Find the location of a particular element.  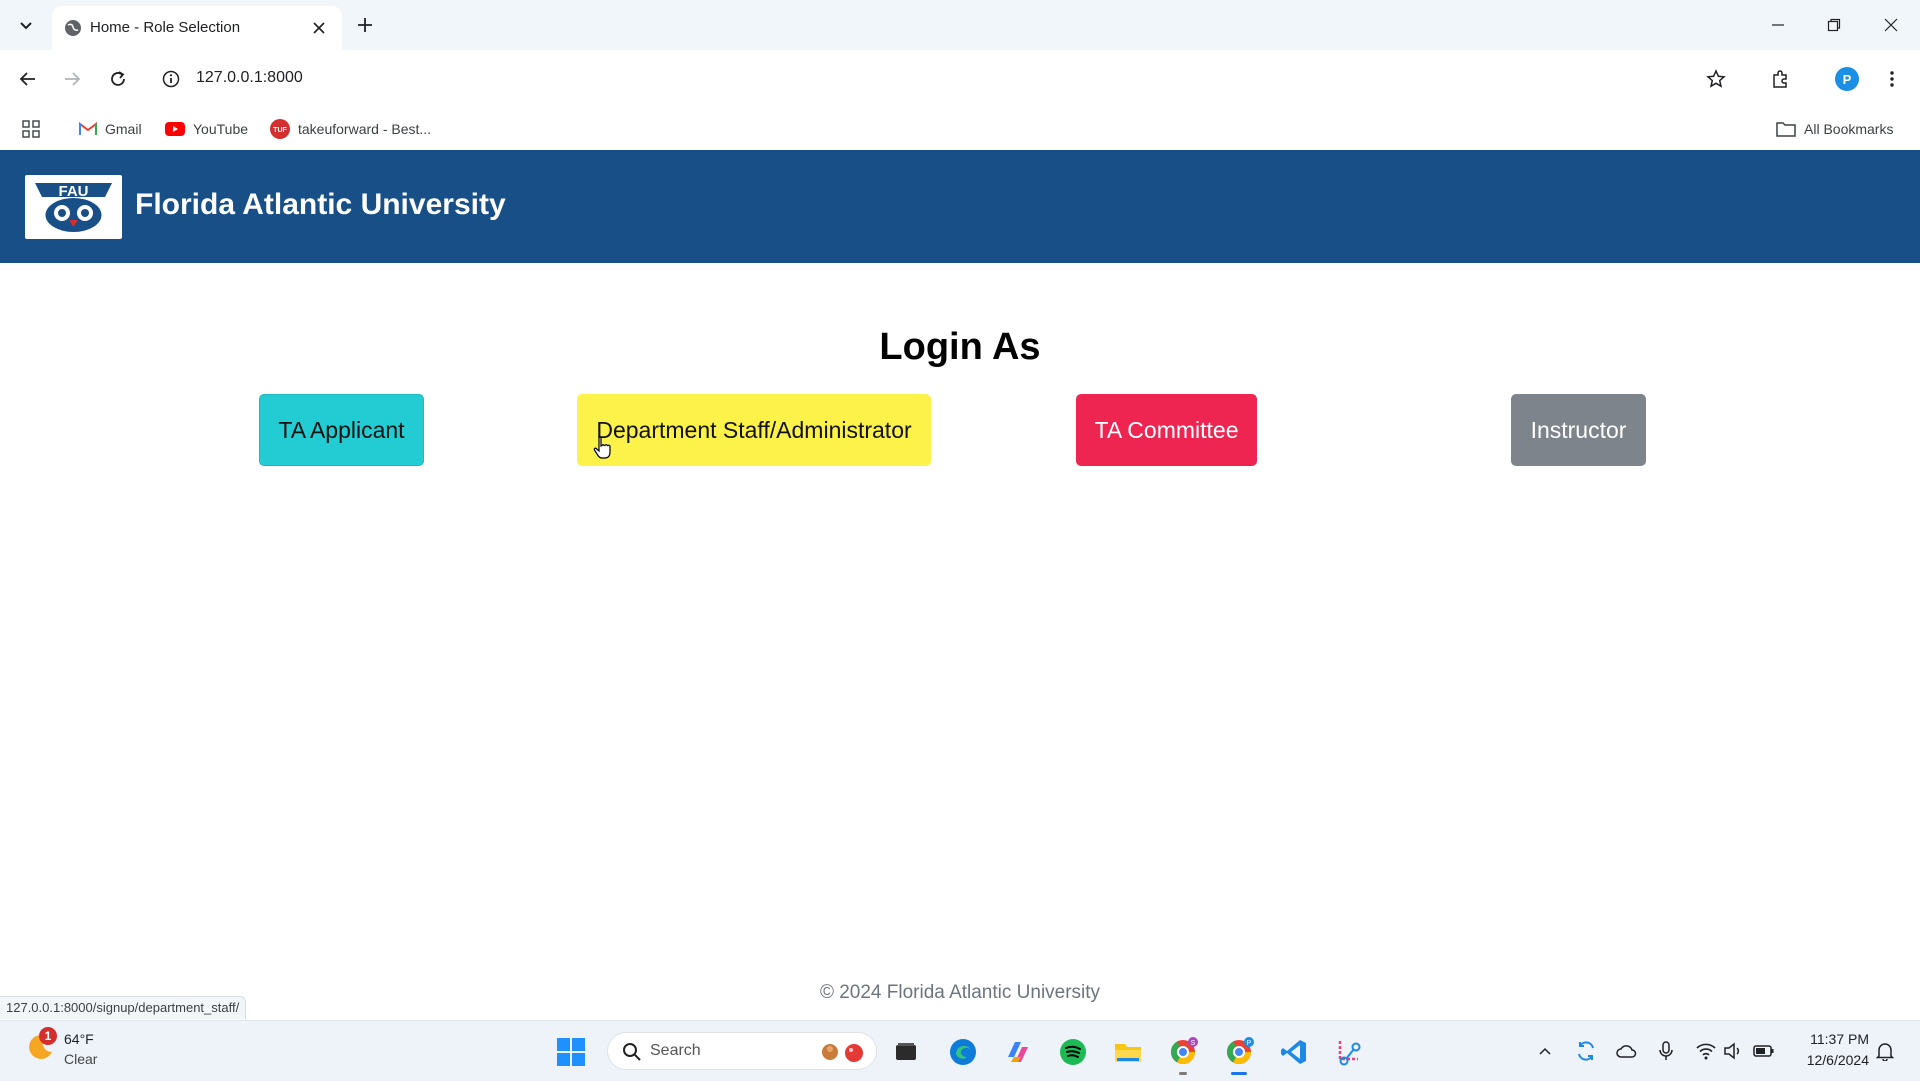

ta-committee-button: TA Committee is located at coordinates (1166, 430).